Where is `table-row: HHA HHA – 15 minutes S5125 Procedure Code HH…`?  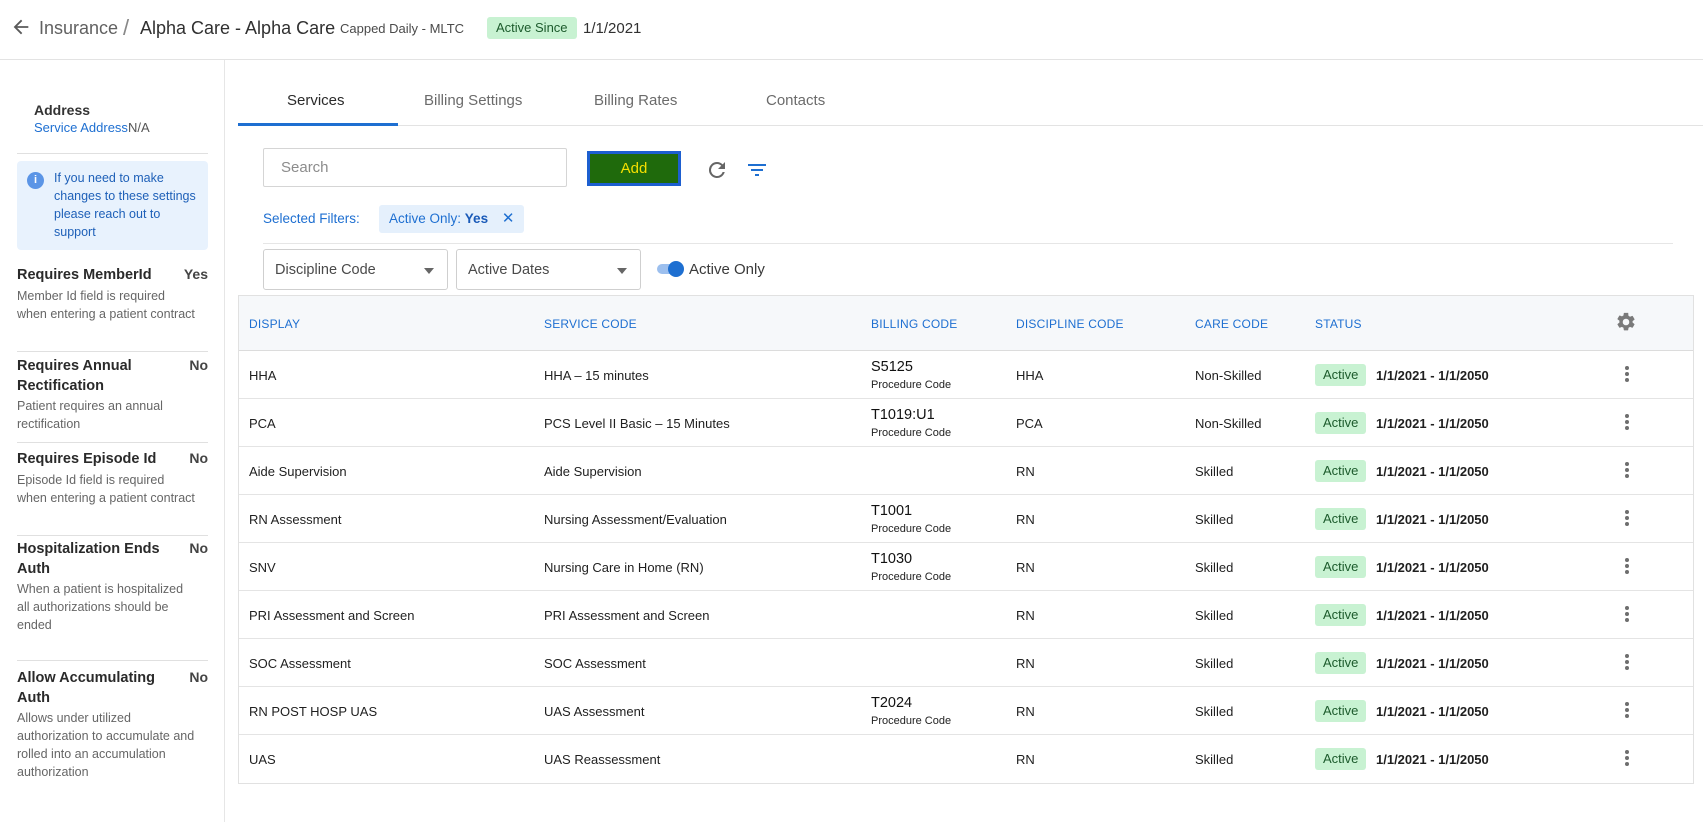
table-row: HHA HHA – 15 minutes S5125 Procedure Code HH… is located at coordinates (966, 375).